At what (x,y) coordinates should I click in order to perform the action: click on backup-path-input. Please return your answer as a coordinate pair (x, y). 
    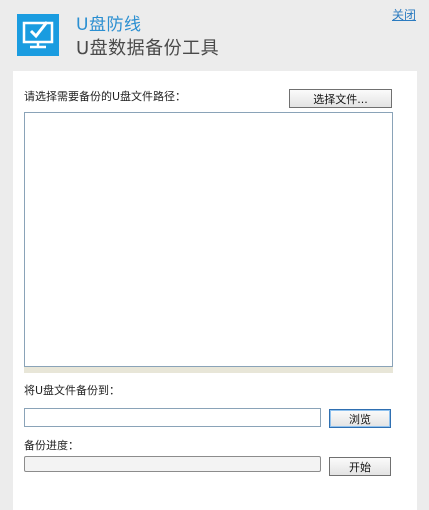
    Looking at the image, I should click on (172, 417).